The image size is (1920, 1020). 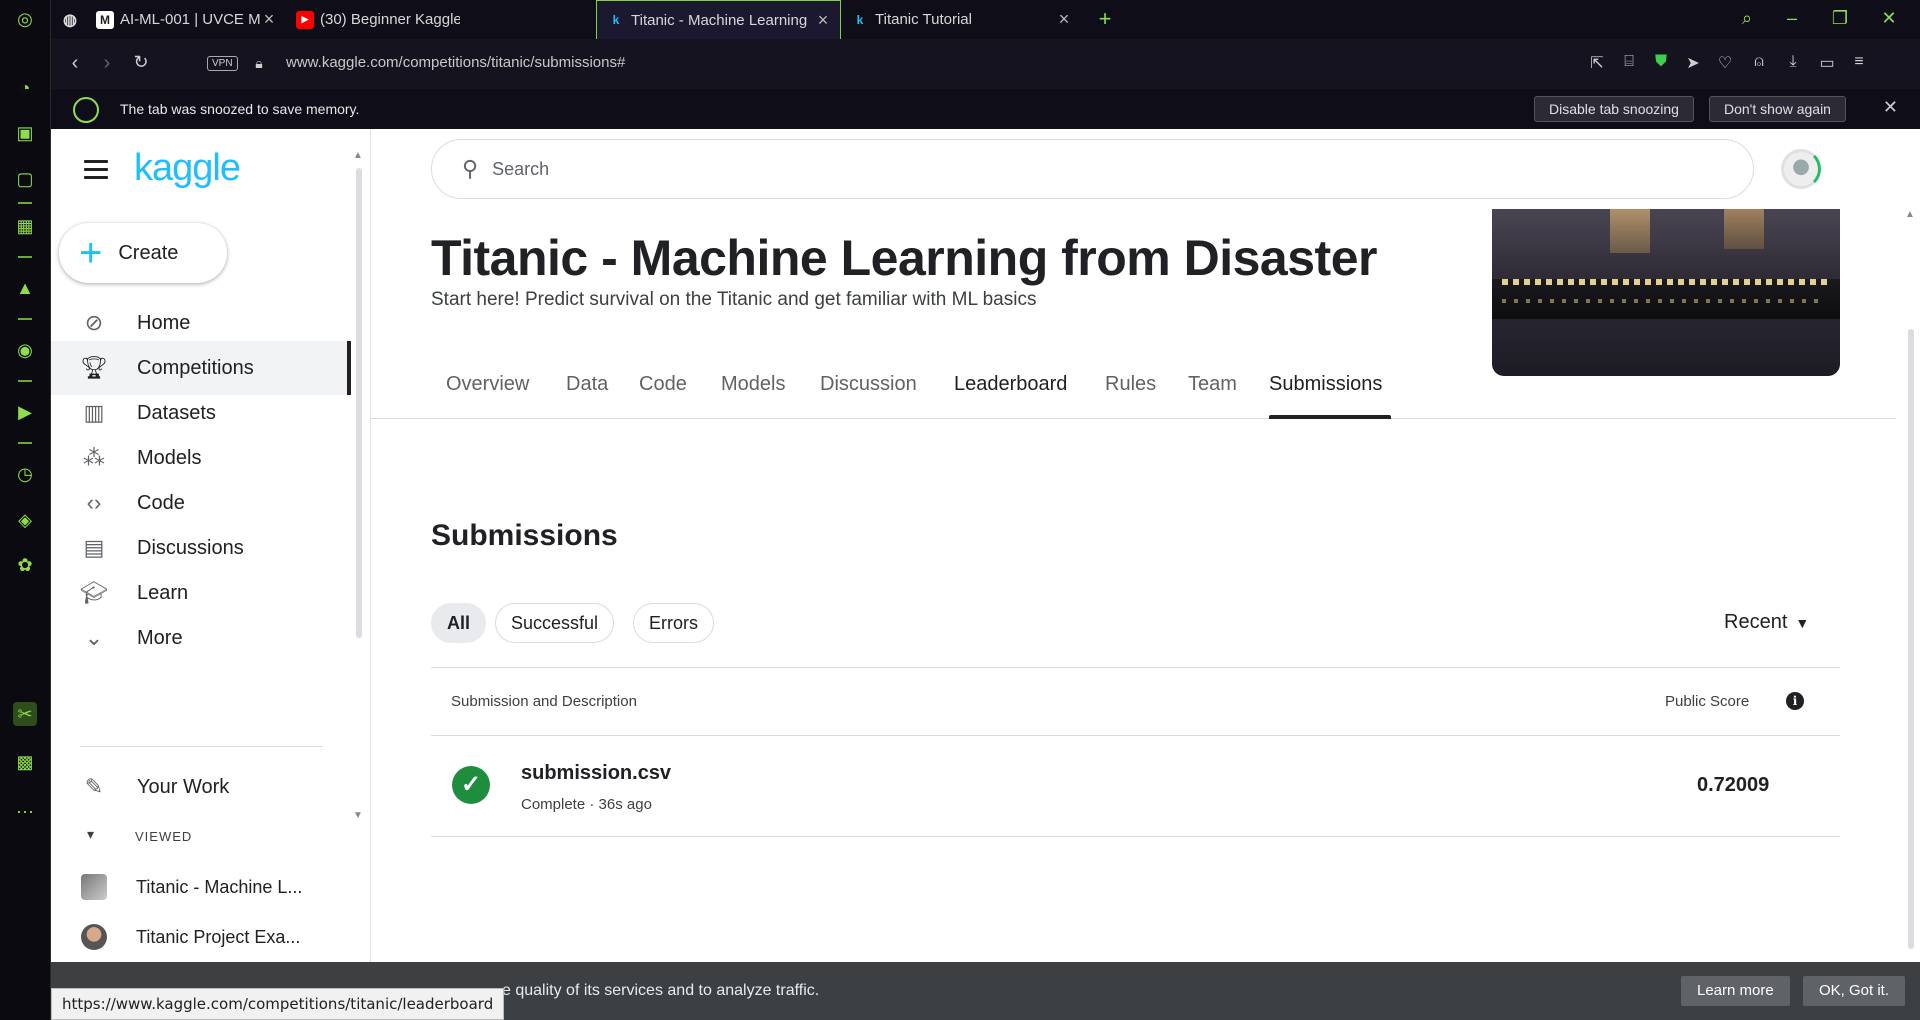 What do you see at coordinates (1801, 169) in the screenshot?
I see `user-avatar` at bounding box center [1801, 169].